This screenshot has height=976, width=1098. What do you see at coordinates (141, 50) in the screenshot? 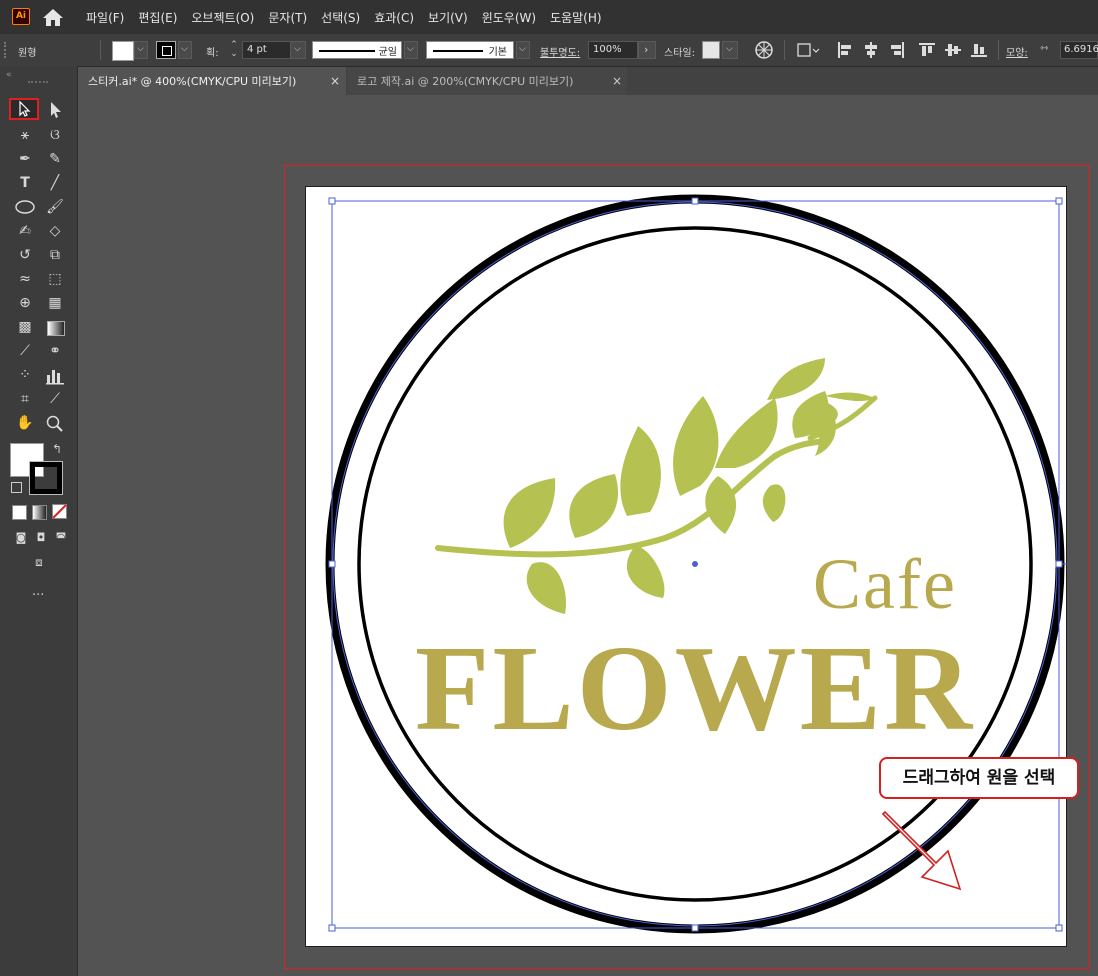
I see `fill-dropdown: ⌵` at bounding box center [141, 50].